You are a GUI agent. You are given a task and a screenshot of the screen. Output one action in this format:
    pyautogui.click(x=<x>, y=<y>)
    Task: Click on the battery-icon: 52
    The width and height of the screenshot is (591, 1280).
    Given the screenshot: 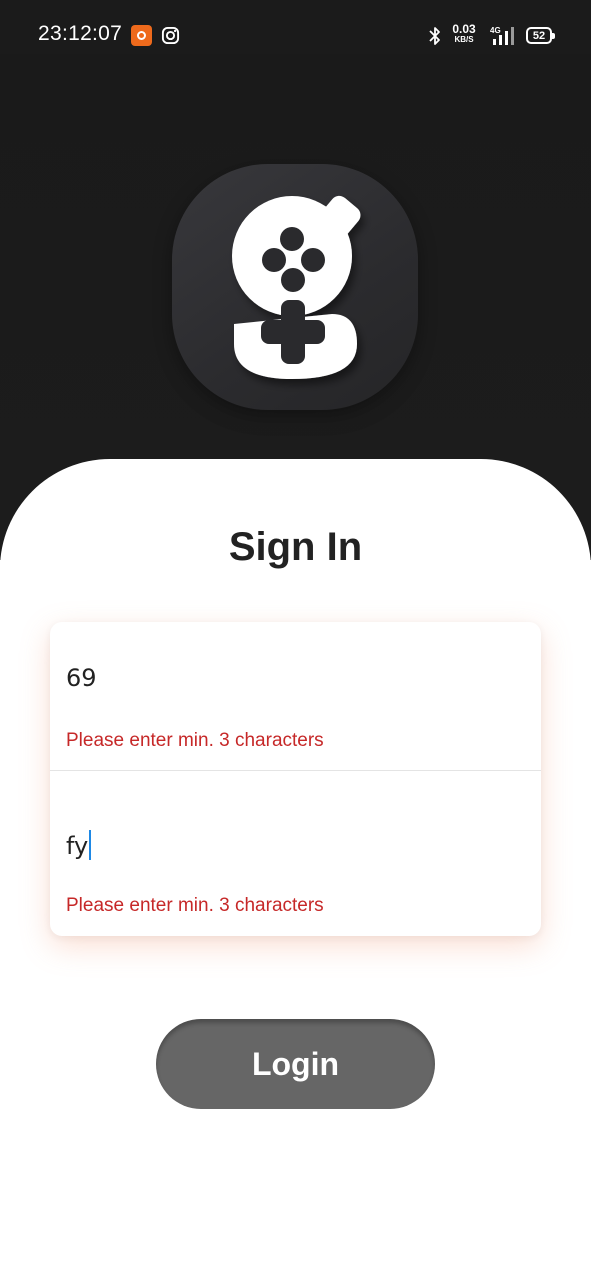 What is the action you would take?
    pyautogui.click(x=540, y=35)
    